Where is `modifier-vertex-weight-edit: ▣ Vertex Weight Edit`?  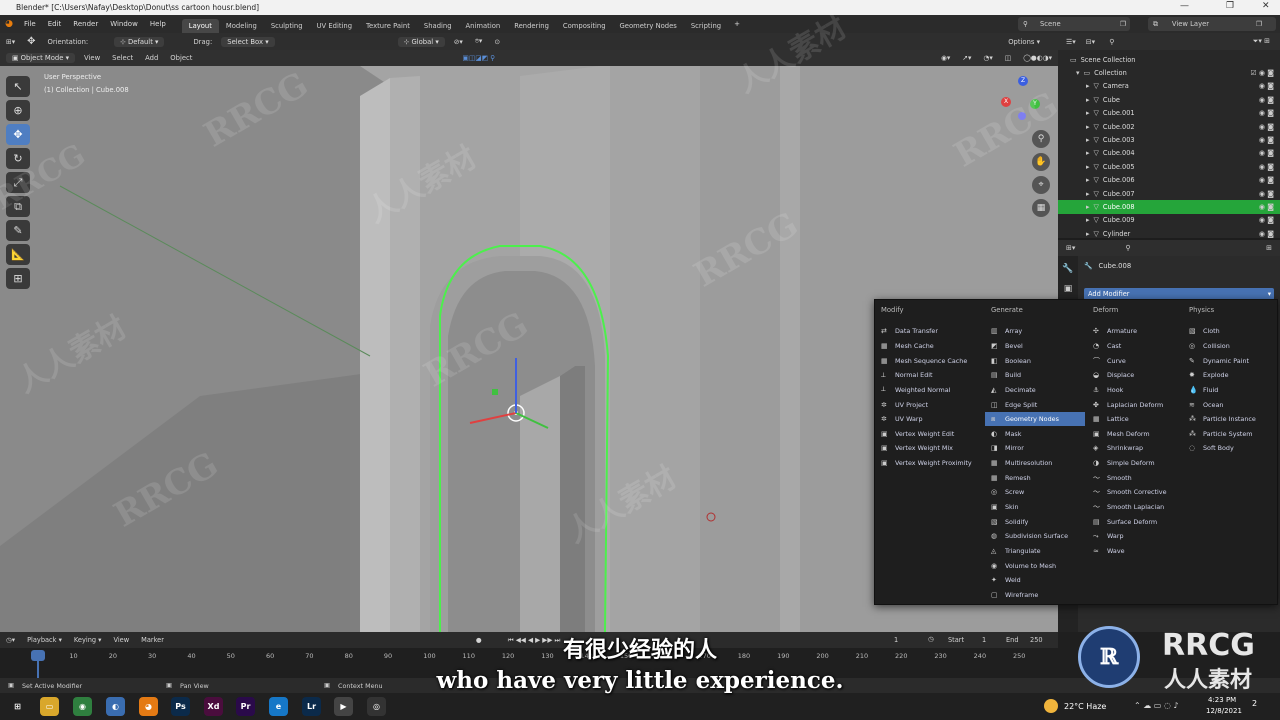 modifier-vertex-weight-edit: ▣ Vertex Weight Edit is located at coordinates (928, 433).